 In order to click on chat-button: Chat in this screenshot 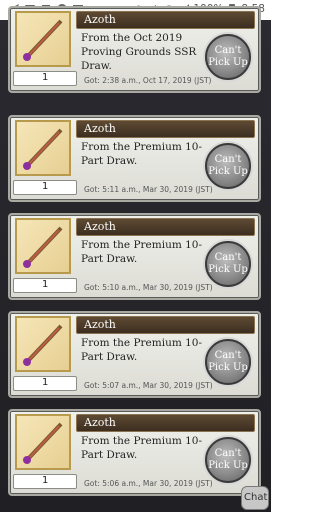, I will do `click(255, 498)`.